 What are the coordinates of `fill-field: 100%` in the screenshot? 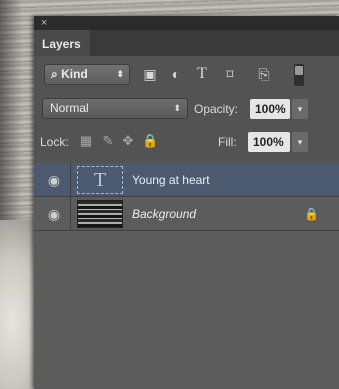 It's located at (269, 142).